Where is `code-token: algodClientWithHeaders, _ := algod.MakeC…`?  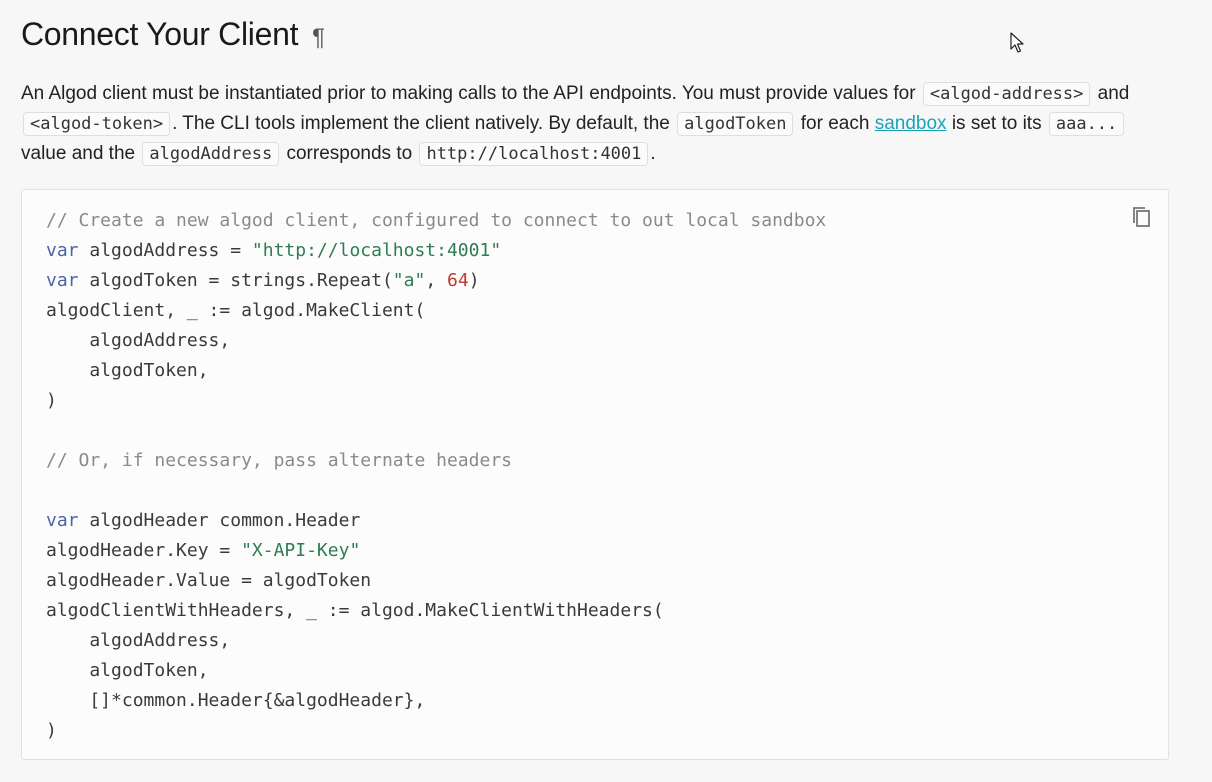 code-token: algodClientWithHeaders, _ := algod.MakeC… is located at coordinates (355, 610).